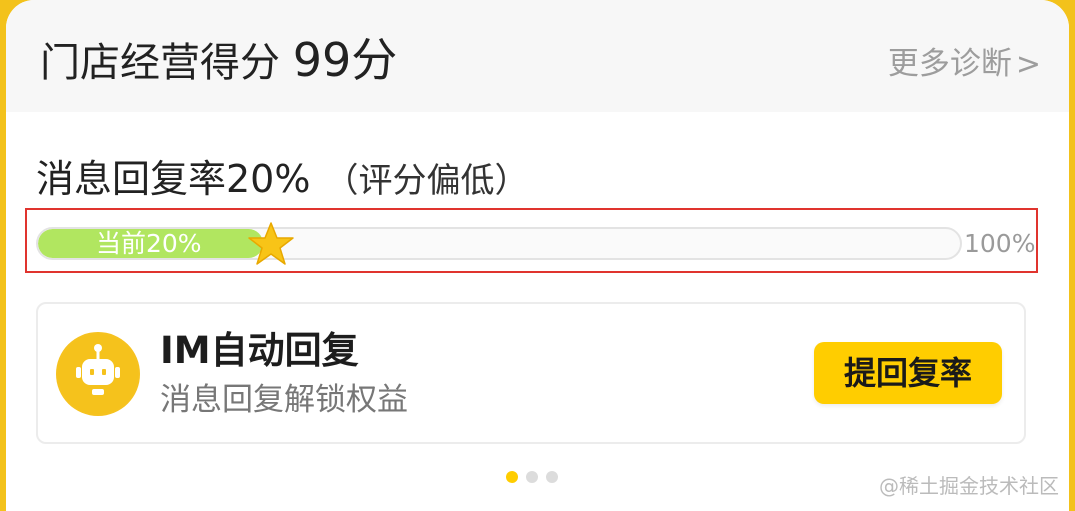  Describe the element at coordinates (969, 486) in the screenshot. I see `watermark: @稀土掘金技术社区` at that location.